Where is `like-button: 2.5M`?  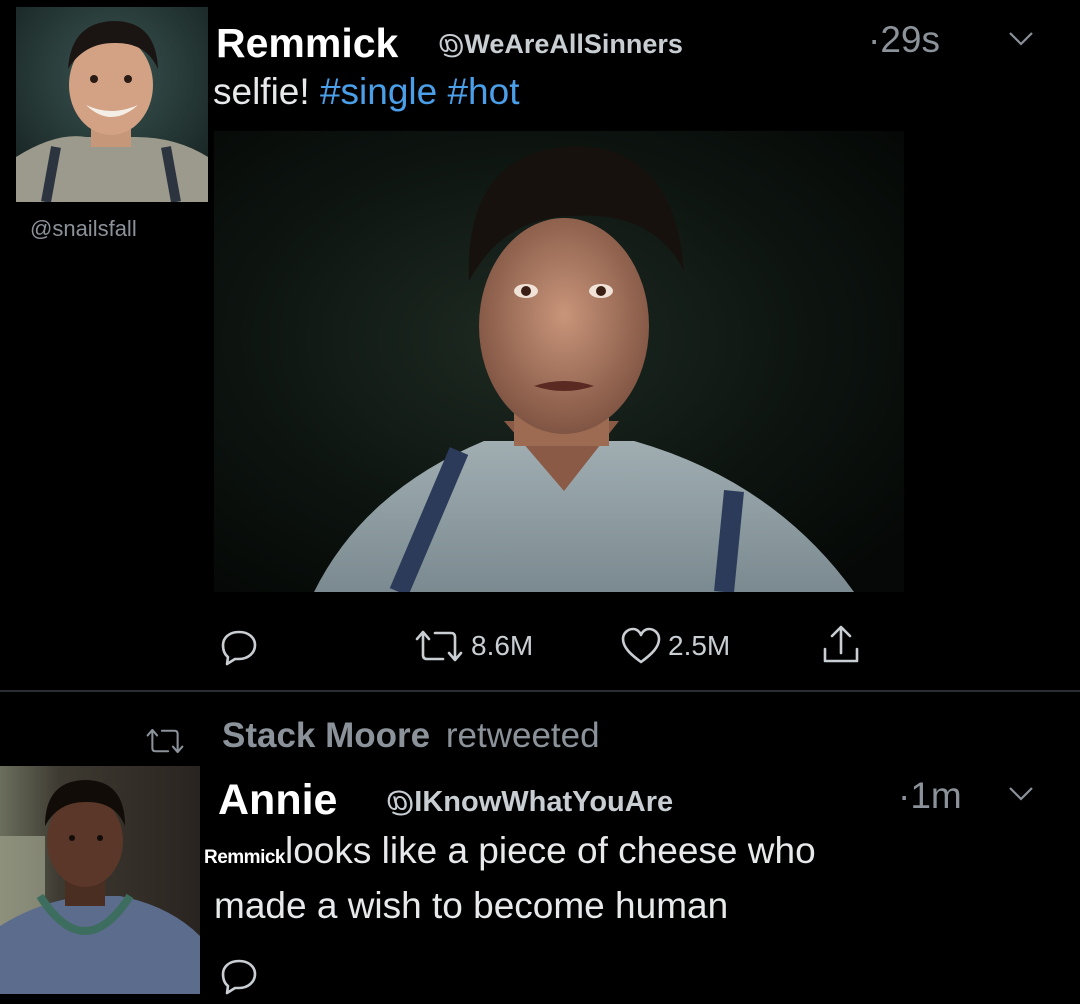
like-button: 2.5M is located at coordinates (675, 646).